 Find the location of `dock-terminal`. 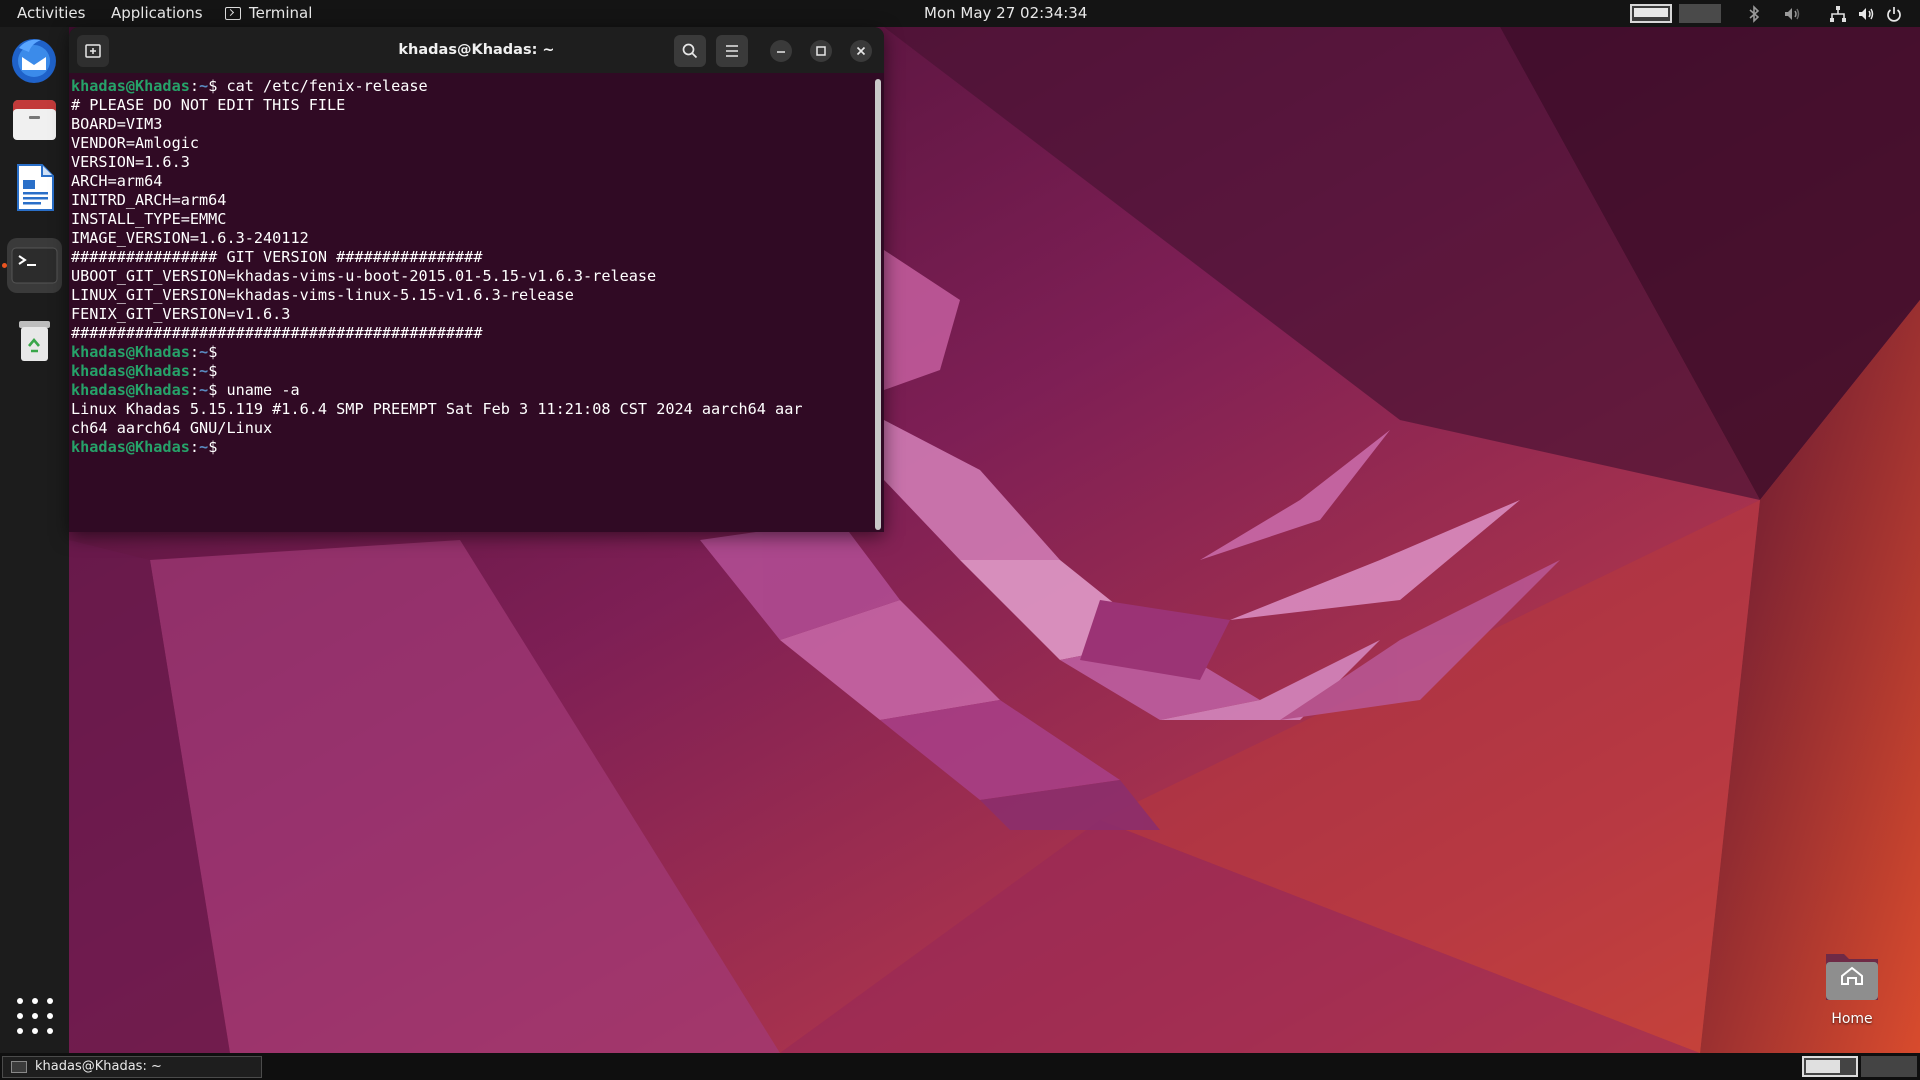

dock-terminal is located at coordinates (34, 265).